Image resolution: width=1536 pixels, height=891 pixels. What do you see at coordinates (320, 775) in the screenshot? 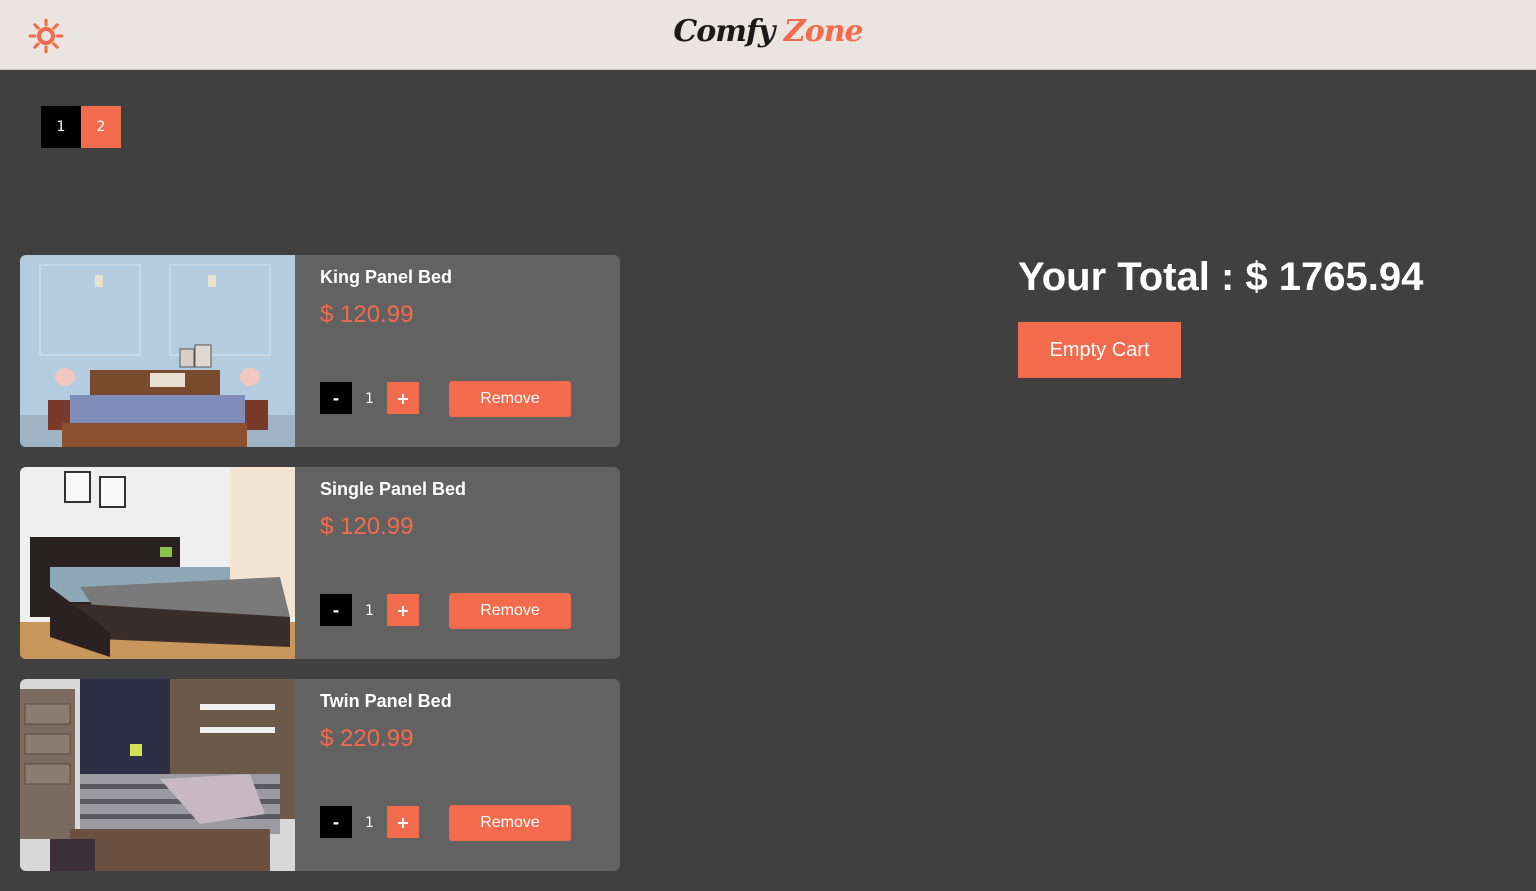
I see `cart-item: Twin Panel Bed $ 220.99 - 1 + Remove` at bounding box center [320, 775].